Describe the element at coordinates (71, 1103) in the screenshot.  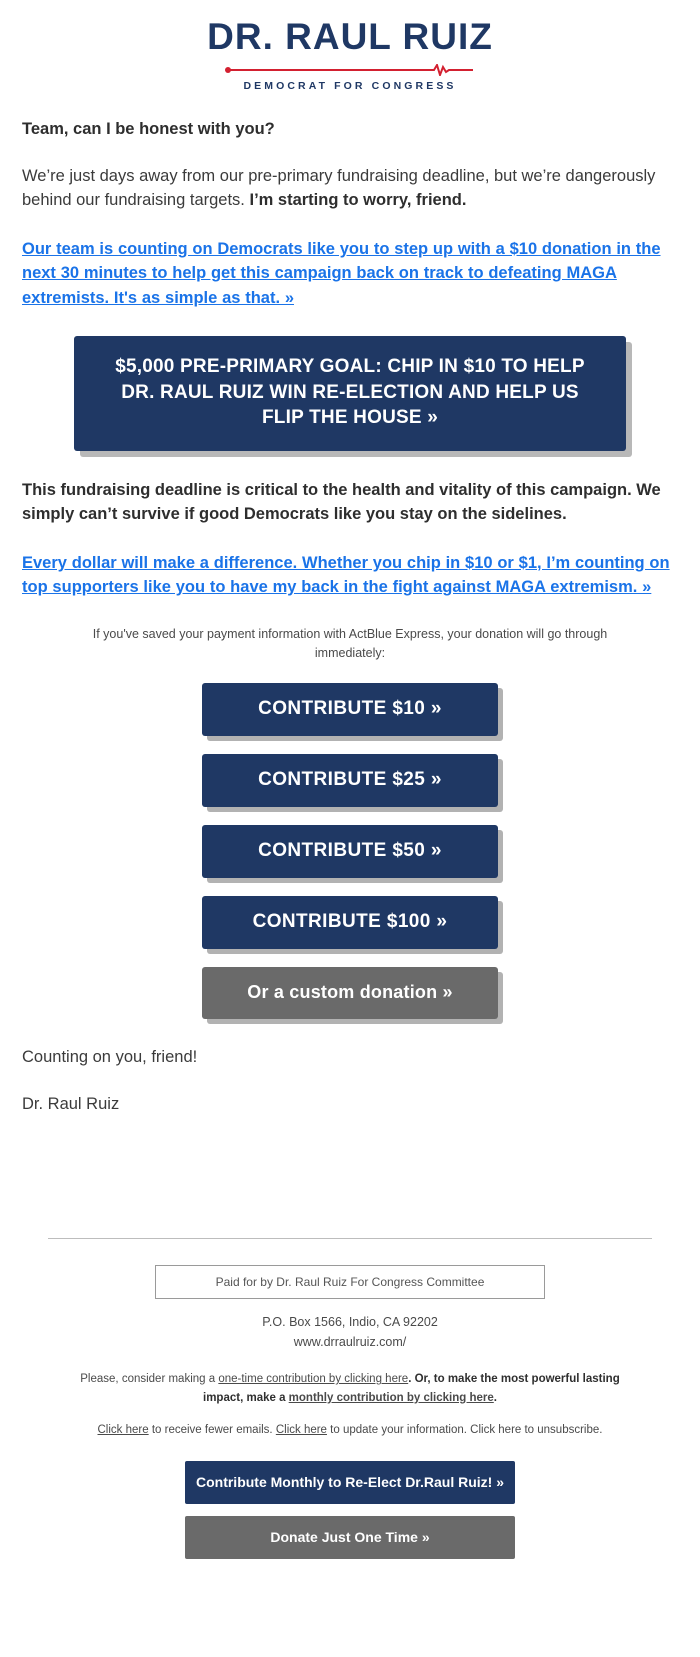
I see `signature-name: Dr. Raul Ruiz` at that location.